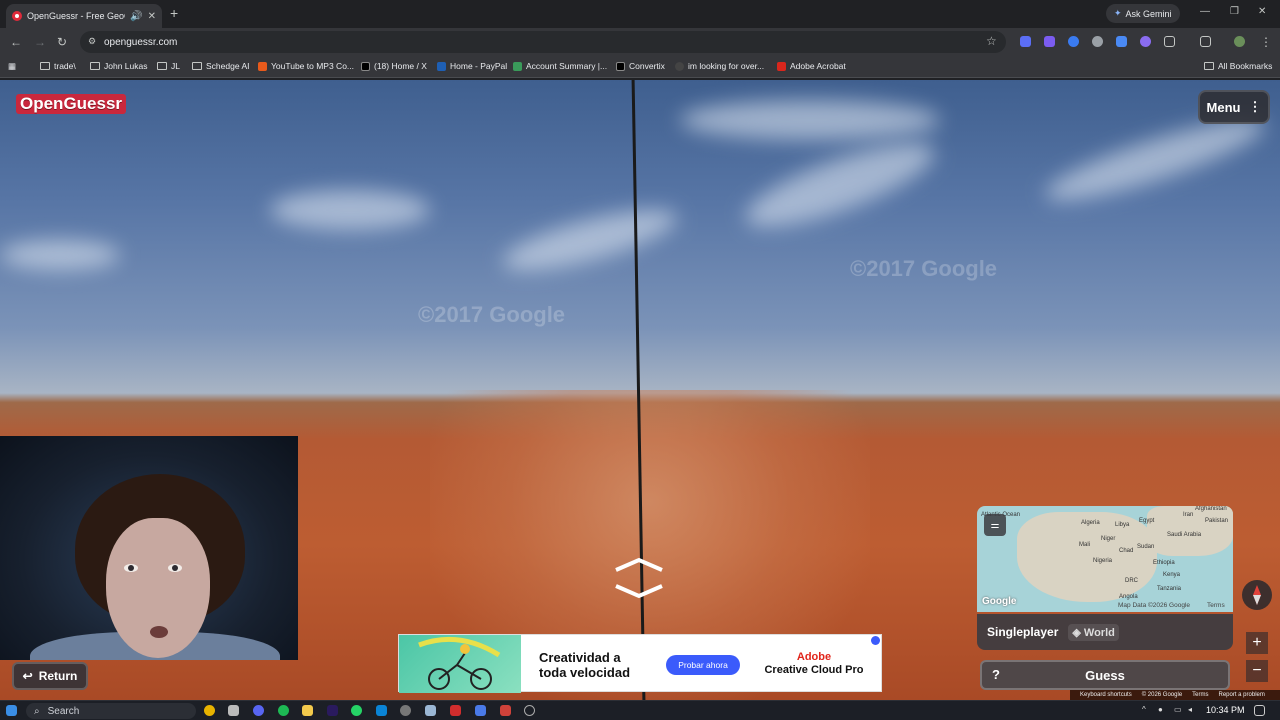 This screenshot has width=1280, height=720. I want to click on network-icon: ▭, so click(1179, 710).